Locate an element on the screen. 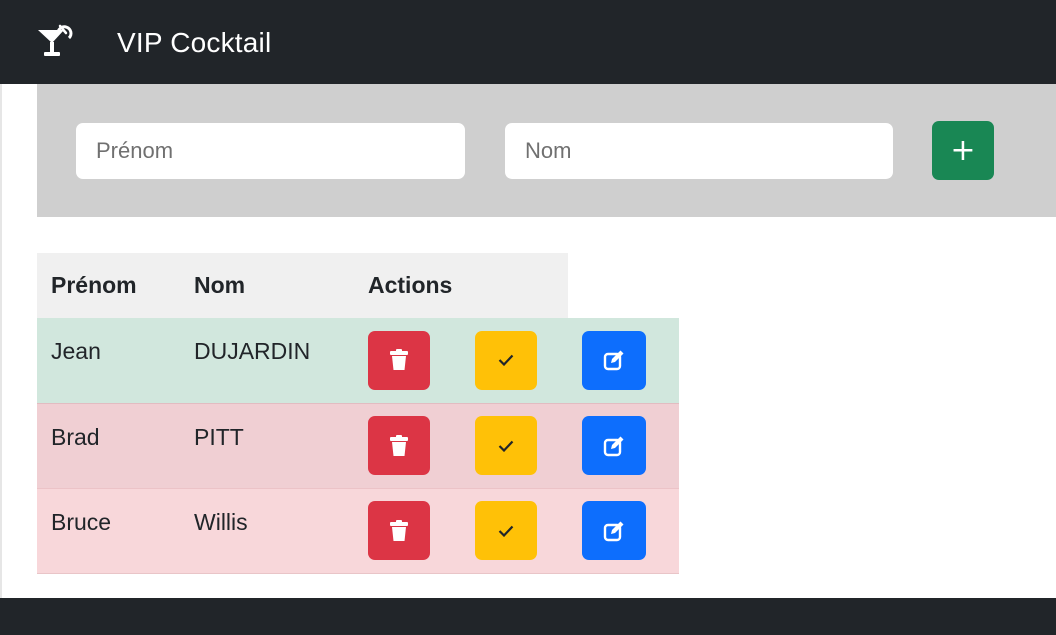 This screenshot has height=635, width=1056. page-edge is located at coordinates (1, 341).